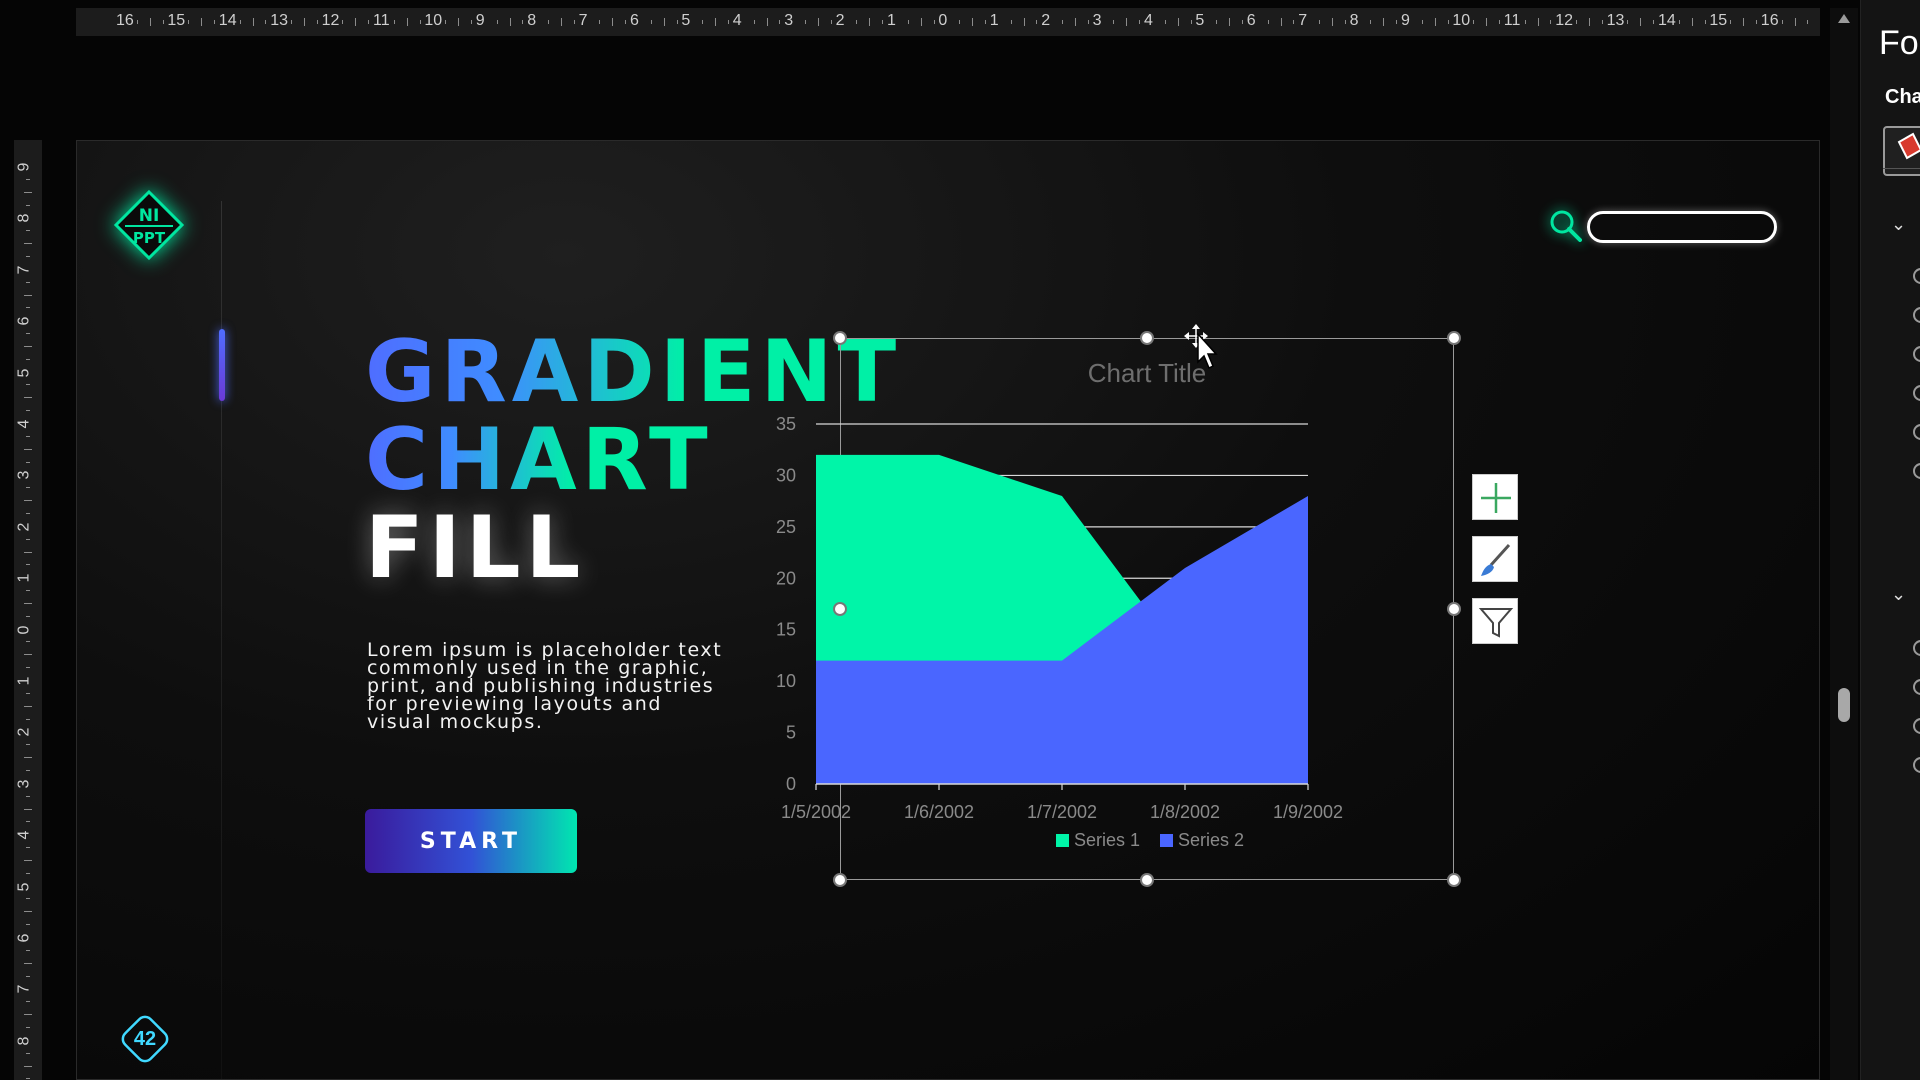 The width and height of the screenshot is (1920, 1080). I want to click on format-pane-tab-chart-options: Cha, so click(1902, 97).